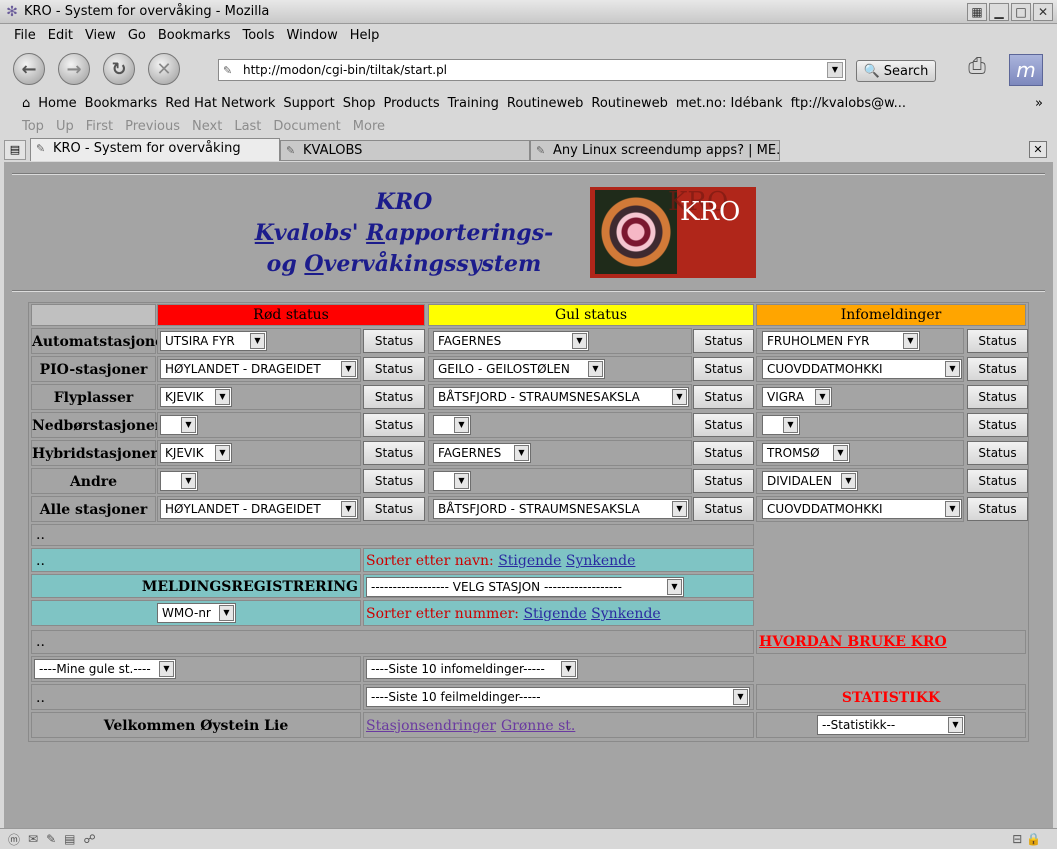  Describe the element at coordinates (33, 126) in the screenshot. I see `sitenav-top: Top` at that location.